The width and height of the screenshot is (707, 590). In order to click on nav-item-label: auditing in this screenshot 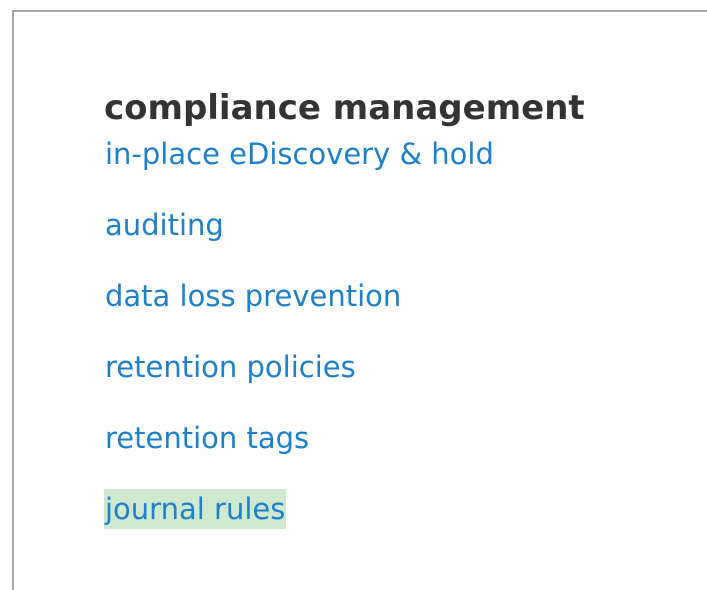, I will do `click(164, 225)`.